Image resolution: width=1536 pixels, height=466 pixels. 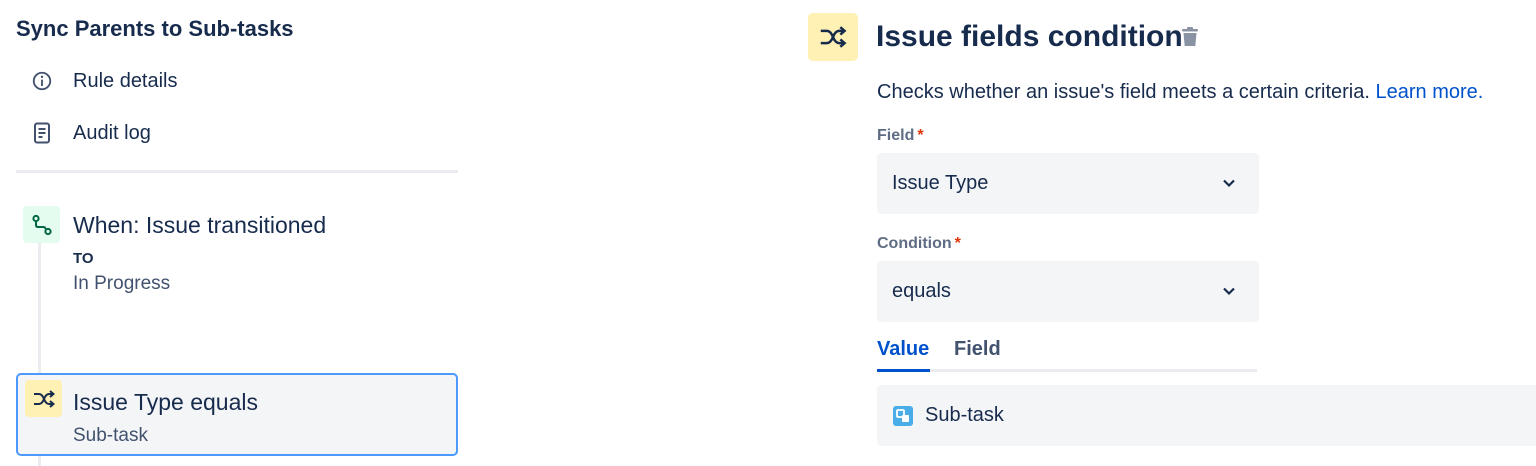 What do you see at coordinates (964, 415) in the screenshot?
I see `value-selected-label: Sub-task` at bounding box center [964, 415].